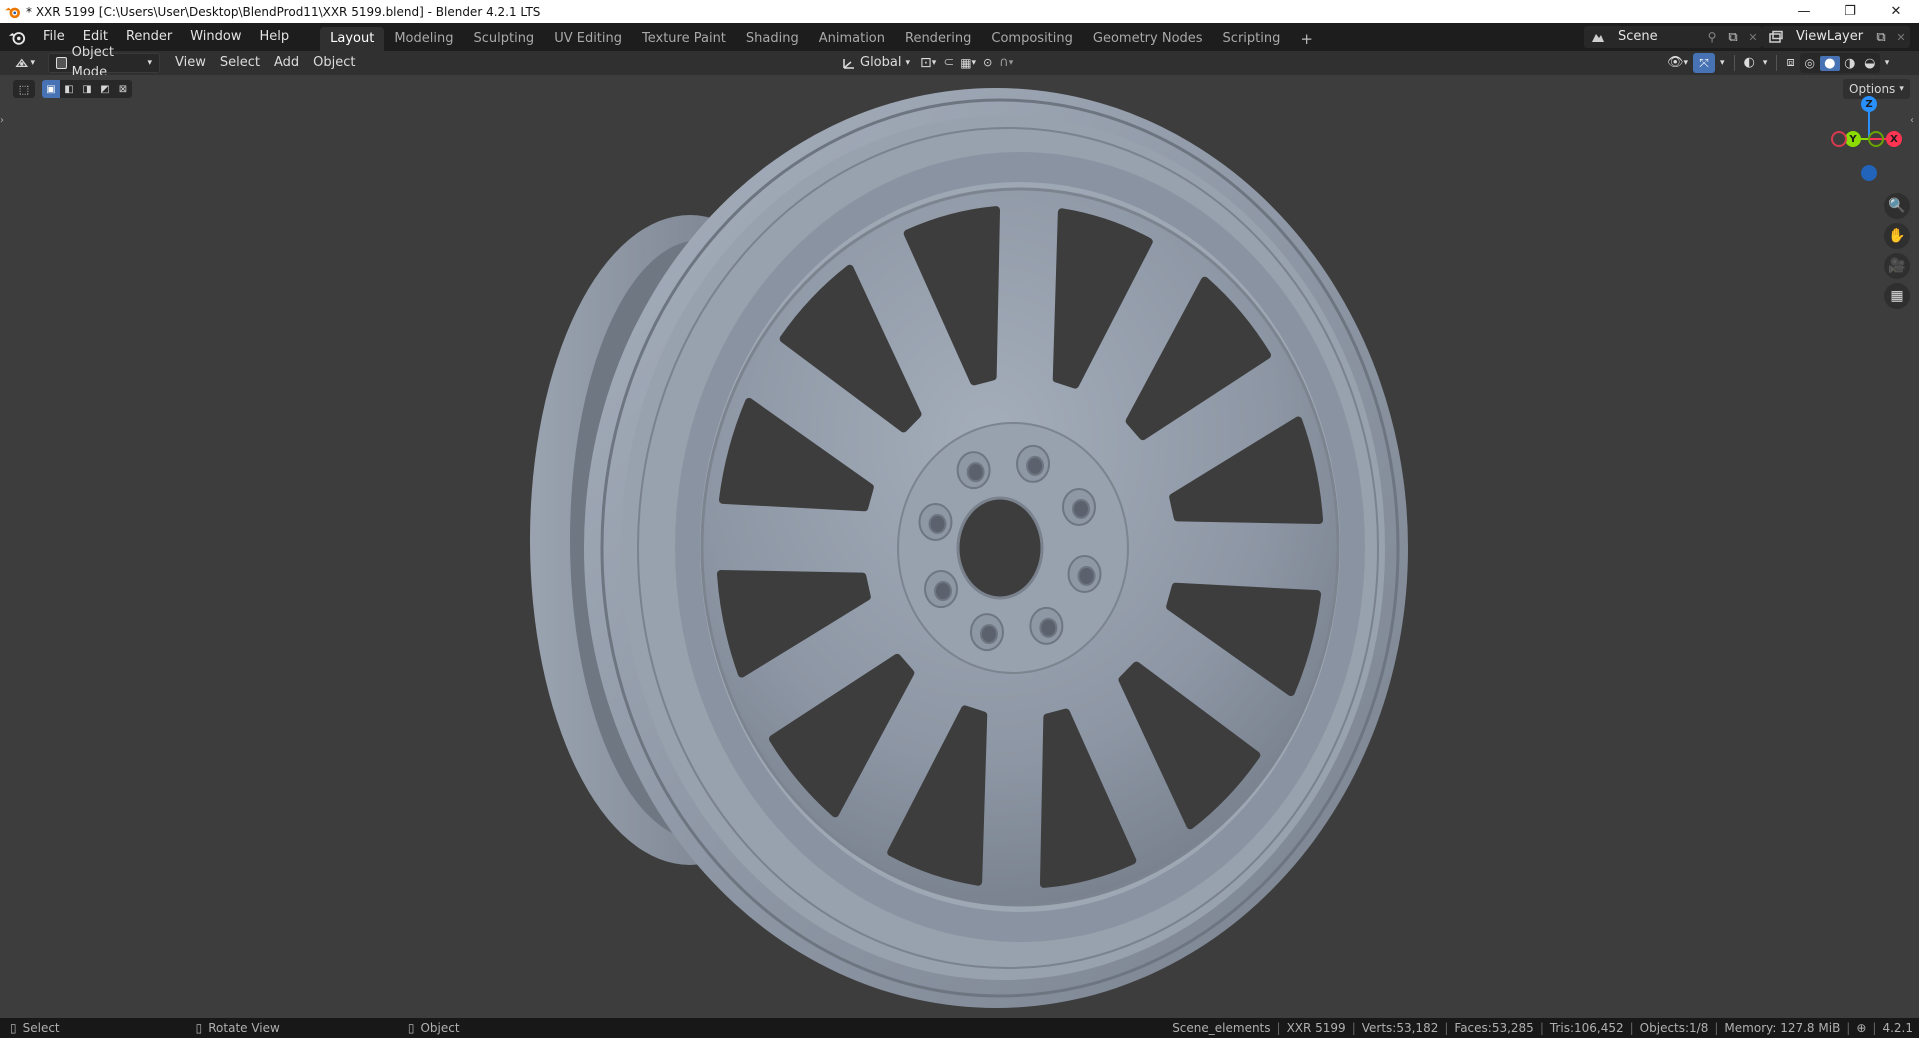 The height and width of the screenshot is (1038, 1919). Describe the element at coordinates (1839, 139) in the screenshot. I see `gizmo-neg-x-axis` at that location.